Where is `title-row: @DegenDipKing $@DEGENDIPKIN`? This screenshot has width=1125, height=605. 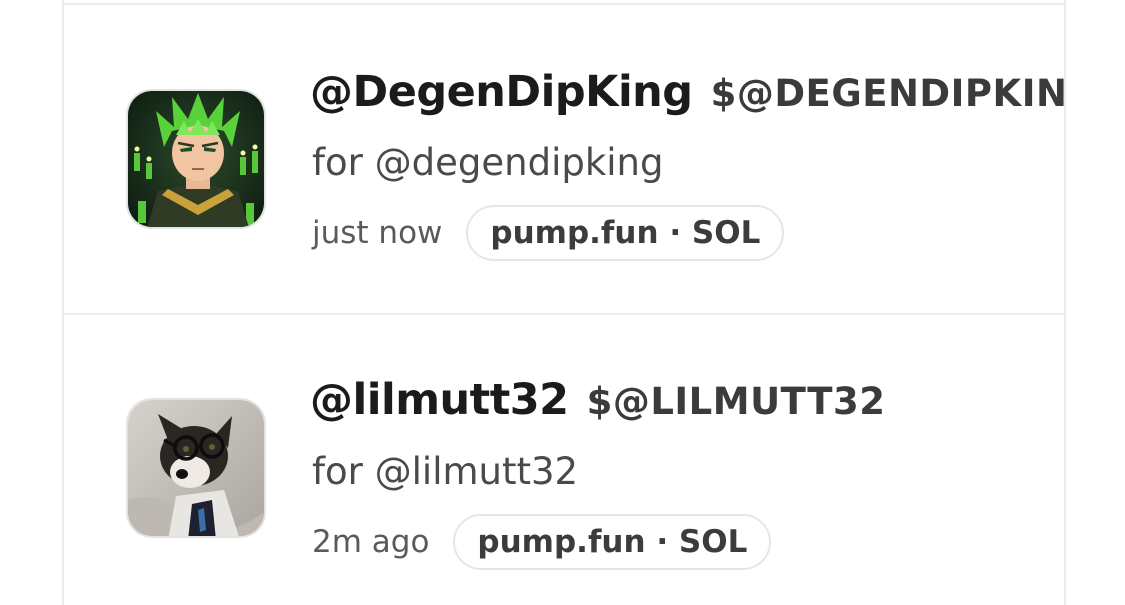 title-row: @DegenDipKing $@DEGENDIPKIN is located at coordinates (688, 92).